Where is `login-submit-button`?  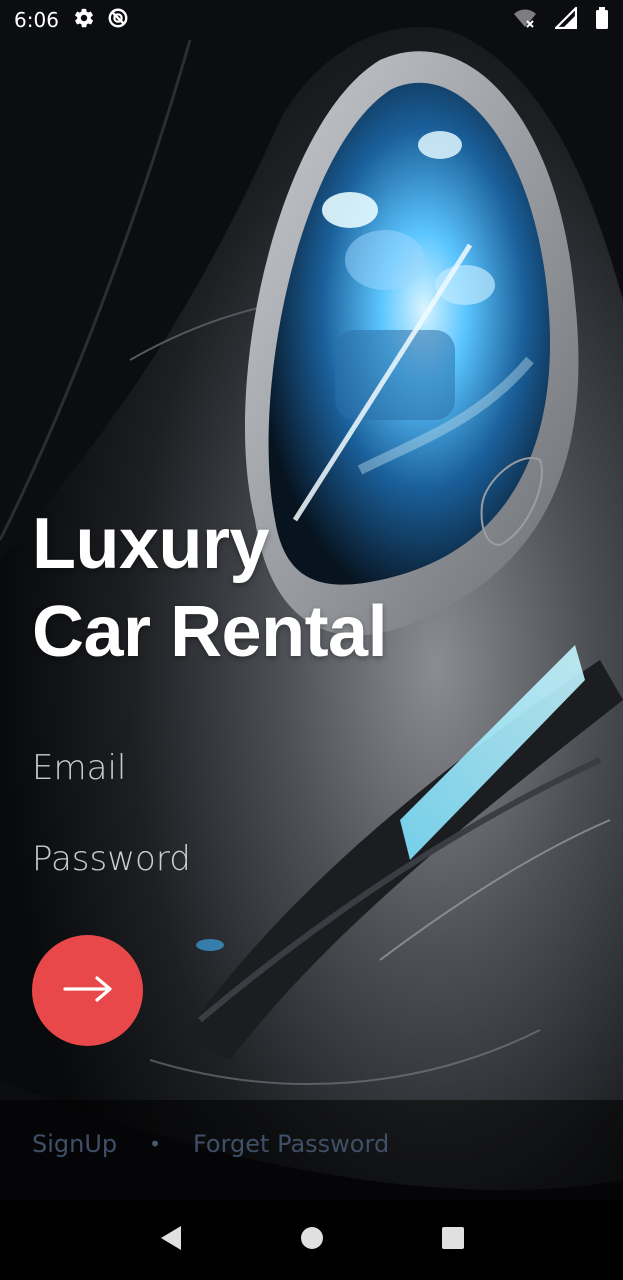
login-submit-button is located at coordinates (87, 990).